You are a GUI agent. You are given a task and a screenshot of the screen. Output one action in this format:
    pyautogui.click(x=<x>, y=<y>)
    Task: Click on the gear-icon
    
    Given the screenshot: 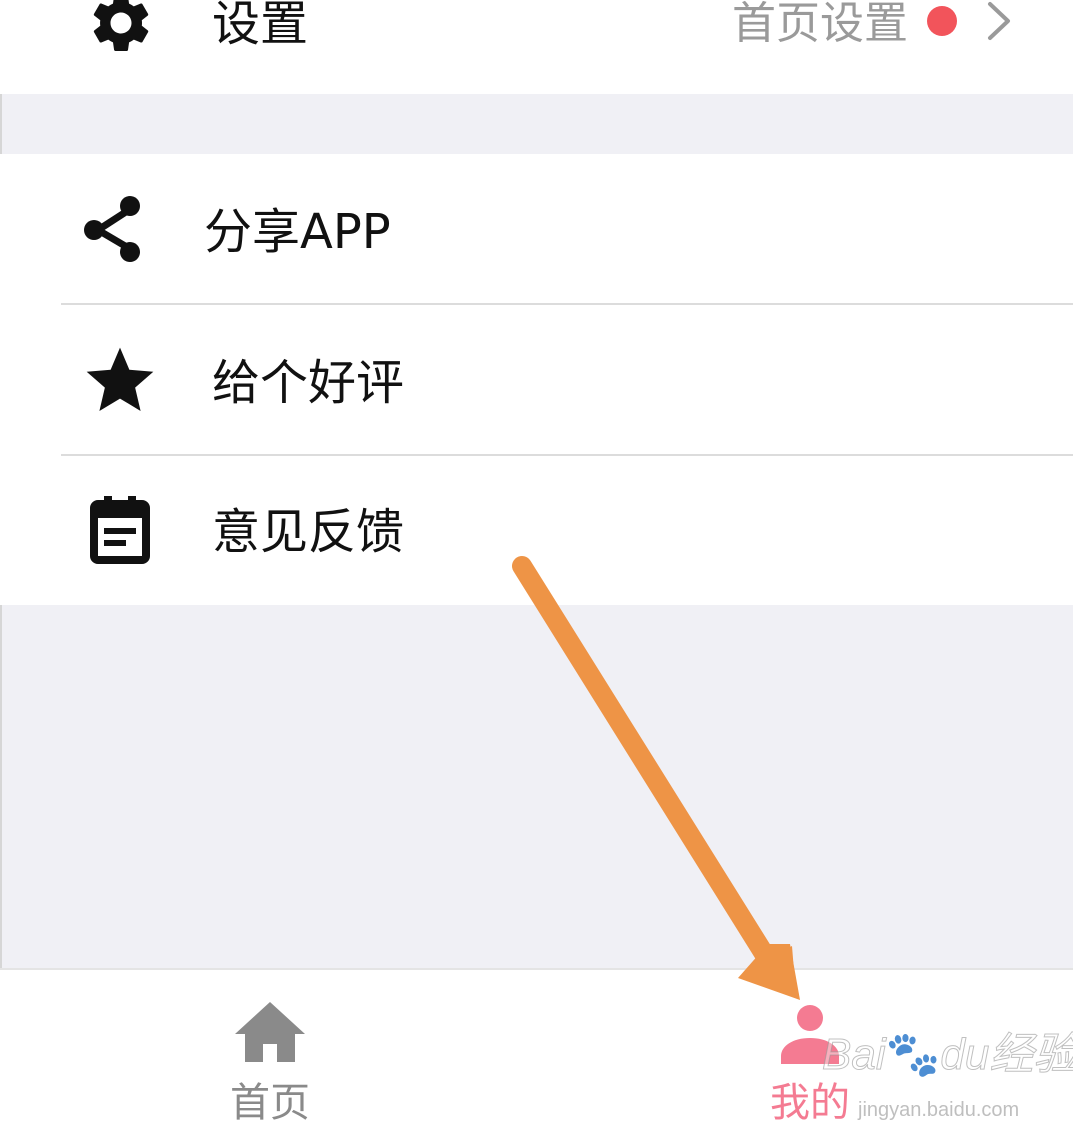 What is the action you would take?
    pyautogui.click(x=121, y=29)
    